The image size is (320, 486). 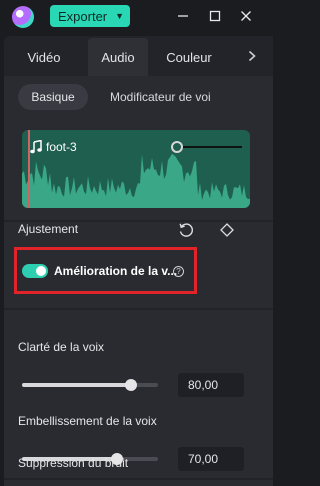 I want to click on section-title-ajustement: Ajustement, so click(x=48, y=229).